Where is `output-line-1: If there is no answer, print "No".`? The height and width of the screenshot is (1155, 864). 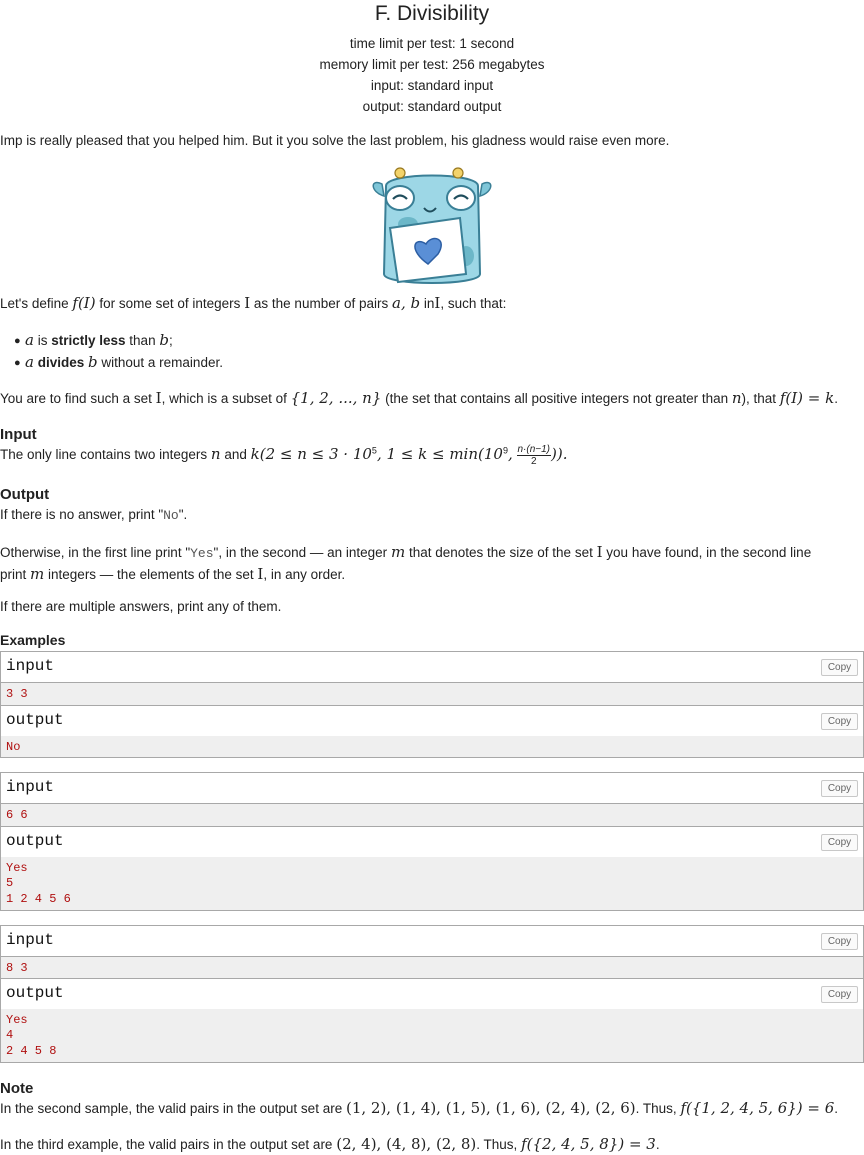 output-line-1: If there is no answer, print "No". is located at coordinates (94, 515).